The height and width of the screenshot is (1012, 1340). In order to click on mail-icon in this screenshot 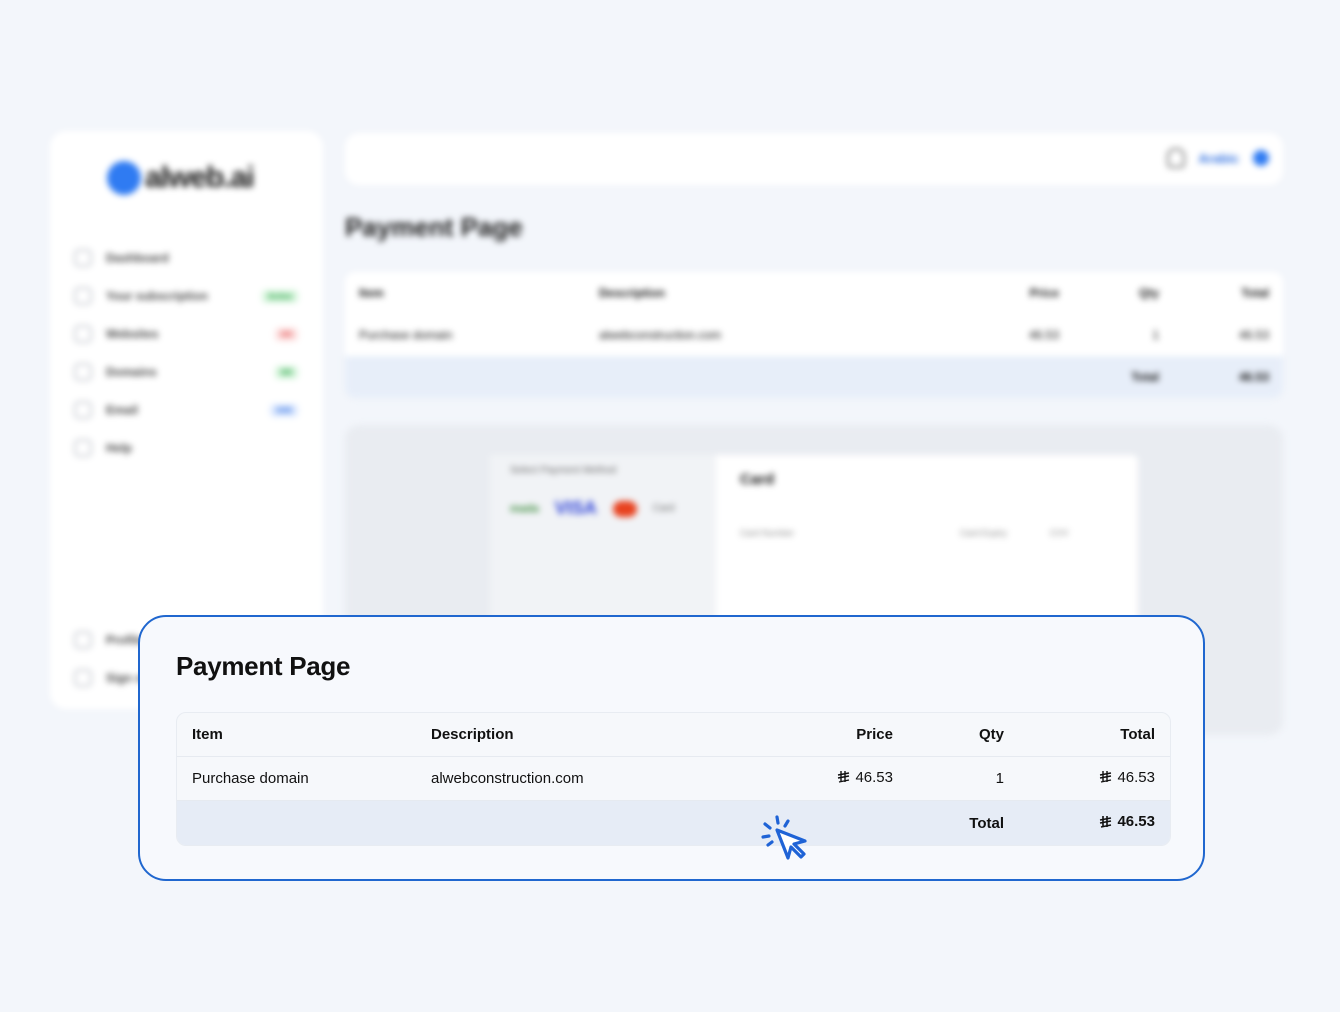, I will do `click(83, 410)`.